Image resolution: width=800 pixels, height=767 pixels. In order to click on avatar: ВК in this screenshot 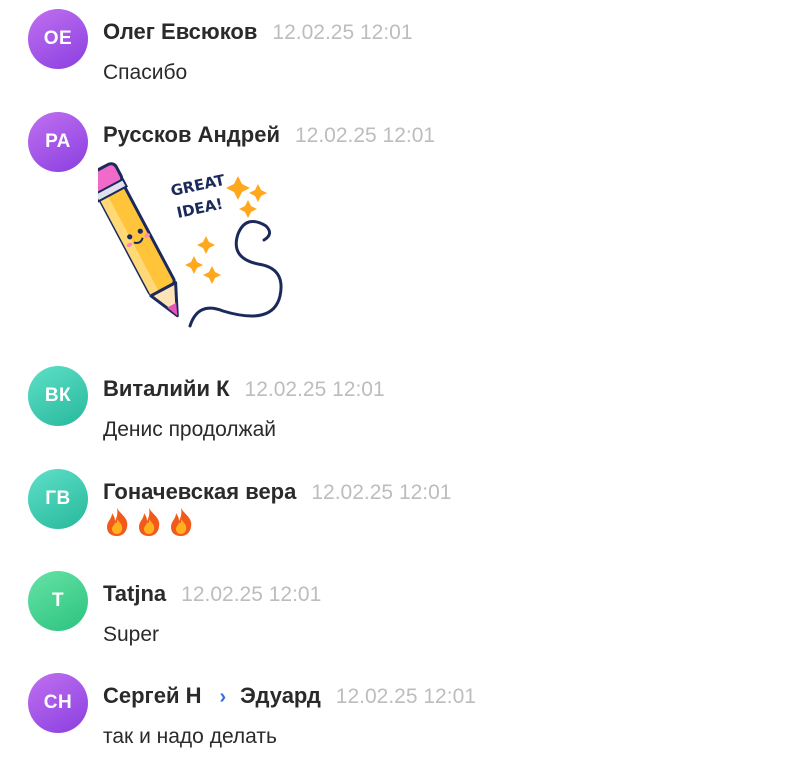, I will do `click(58, 396)`.